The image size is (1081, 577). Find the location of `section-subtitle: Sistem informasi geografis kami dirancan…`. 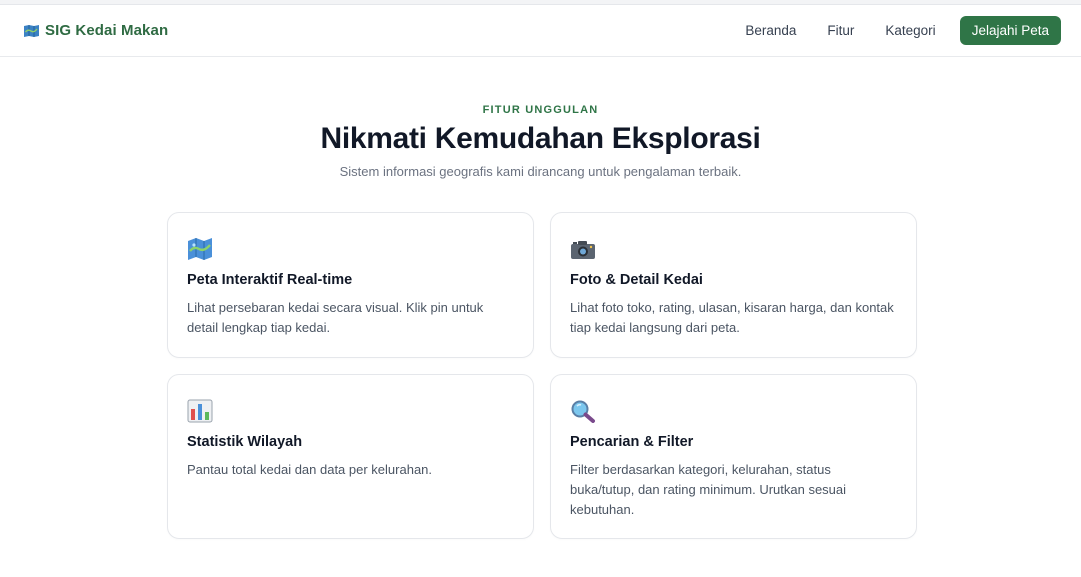

section-subtitle: Sistem informasi geografis kami dirancan… is located at coordinates (540, 171).